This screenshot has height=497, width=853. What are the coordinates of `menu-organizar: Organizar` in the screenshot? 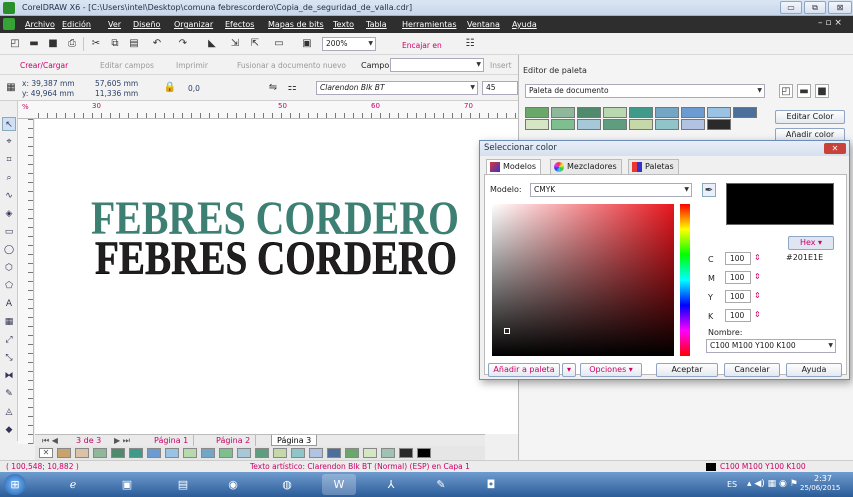 It's located at (193, 24).